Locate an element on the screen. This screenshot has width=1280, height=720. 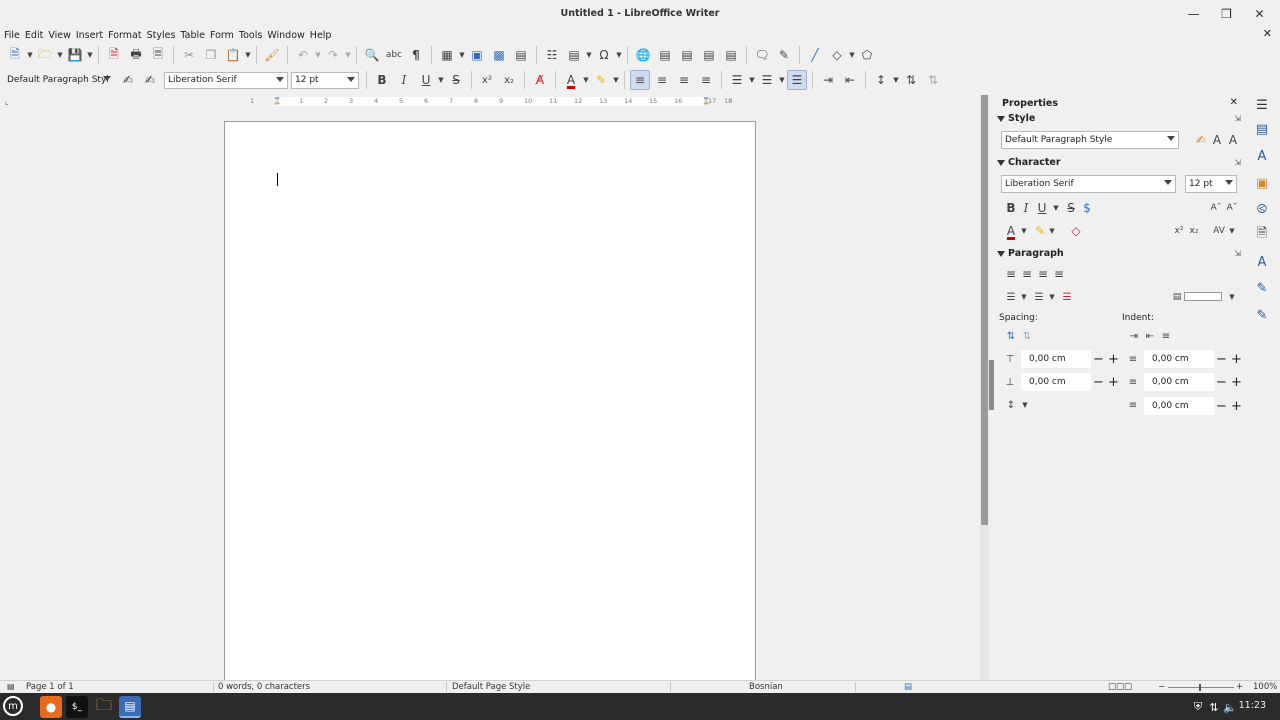
align-left-icon: ≡ is located at coordinates (640, 80).